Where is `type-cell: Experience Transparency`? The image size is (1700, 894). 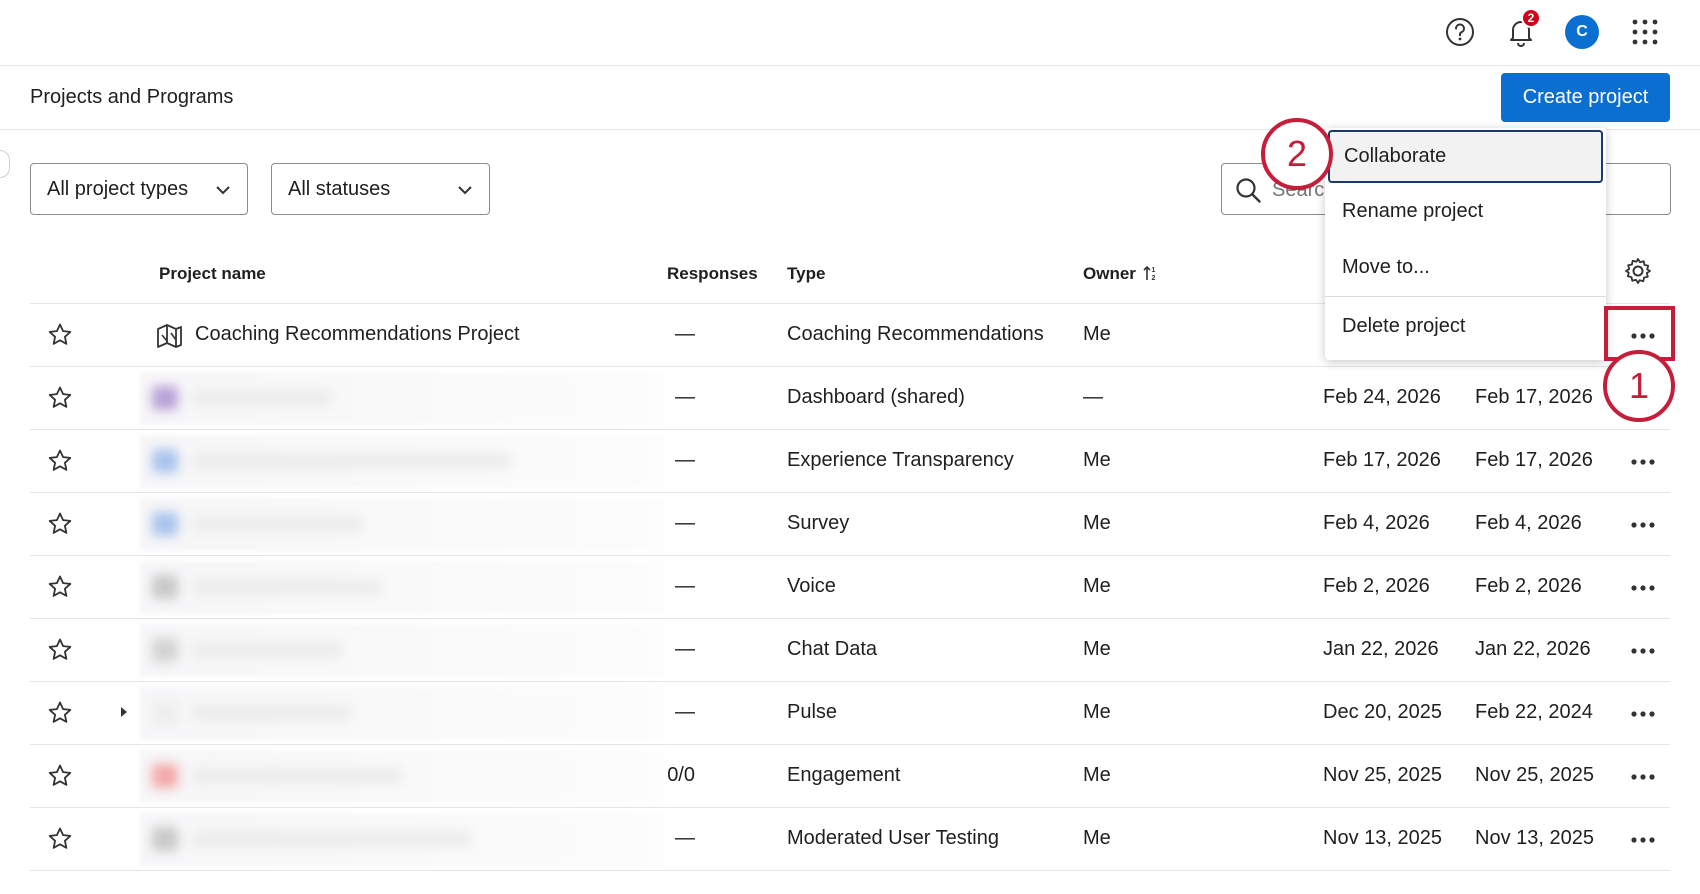
type-cell: Experience Transparency is located at coordinates (900, 460).